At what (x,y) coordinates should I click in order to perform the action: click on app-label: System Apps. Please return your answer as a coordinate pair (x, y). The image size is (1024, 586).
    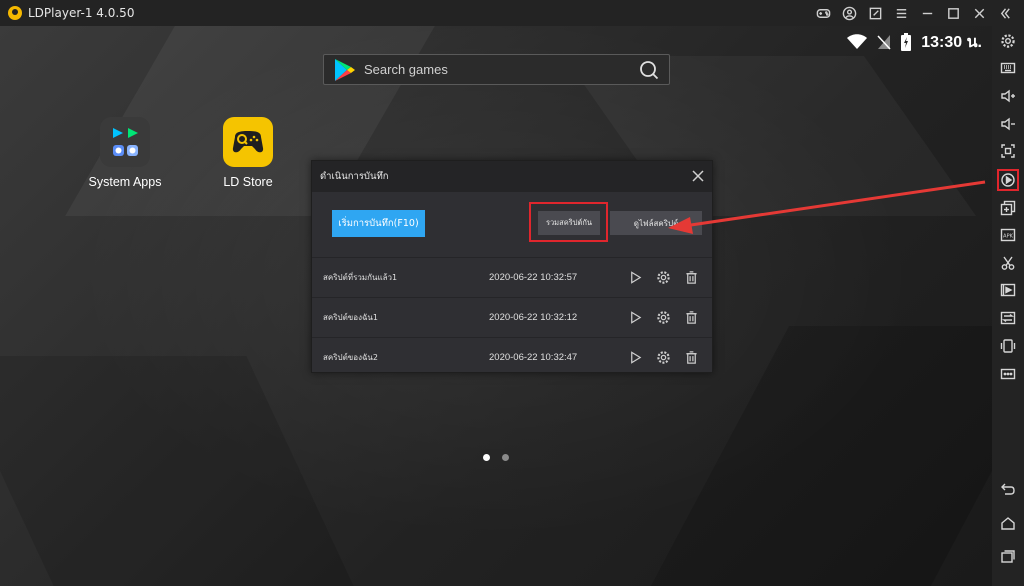
    Looking at the image, I should click on (125, 182).